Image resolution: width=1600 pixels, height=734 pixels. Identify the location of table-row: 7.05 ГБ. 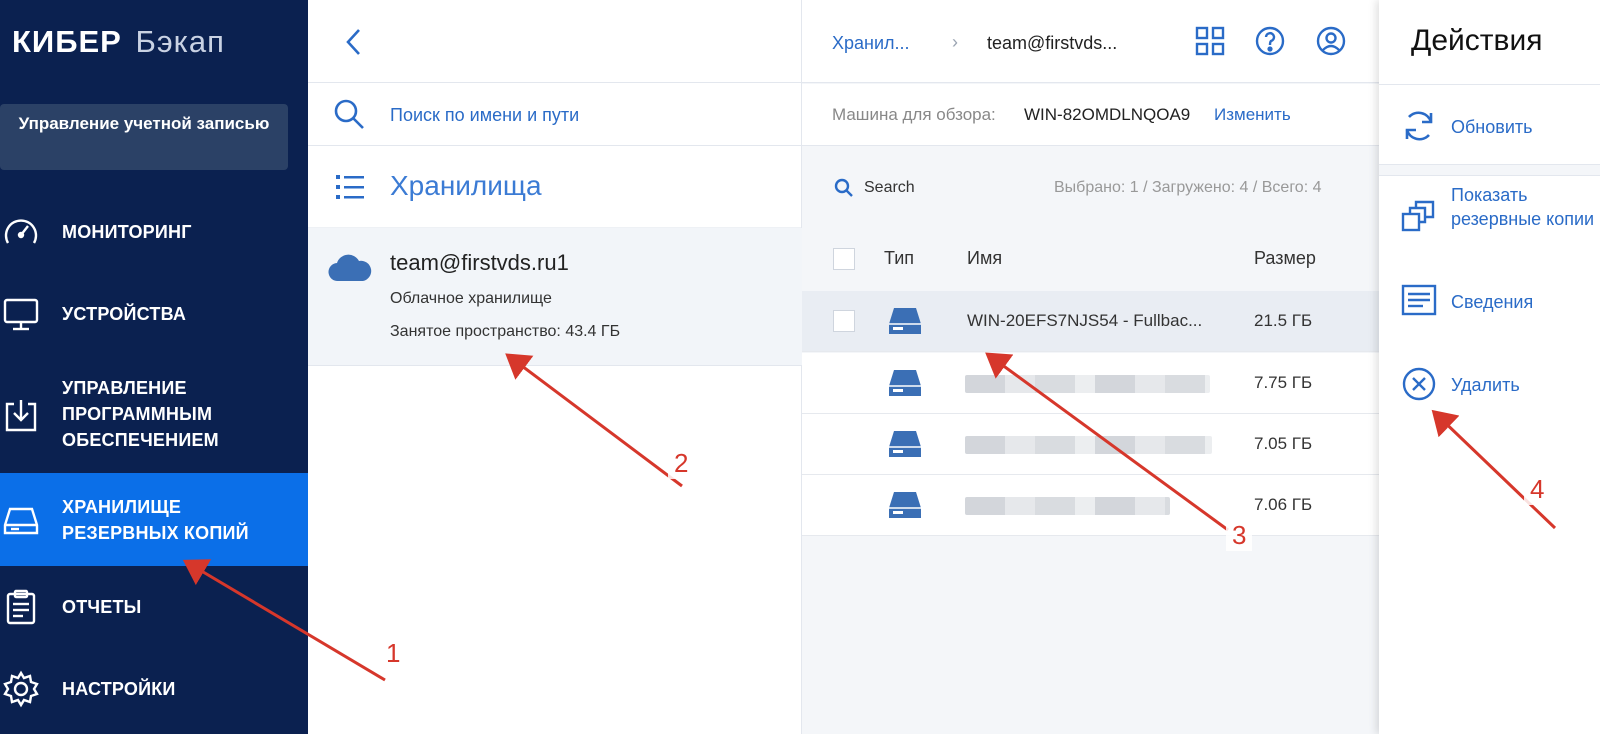
(1090, 444).